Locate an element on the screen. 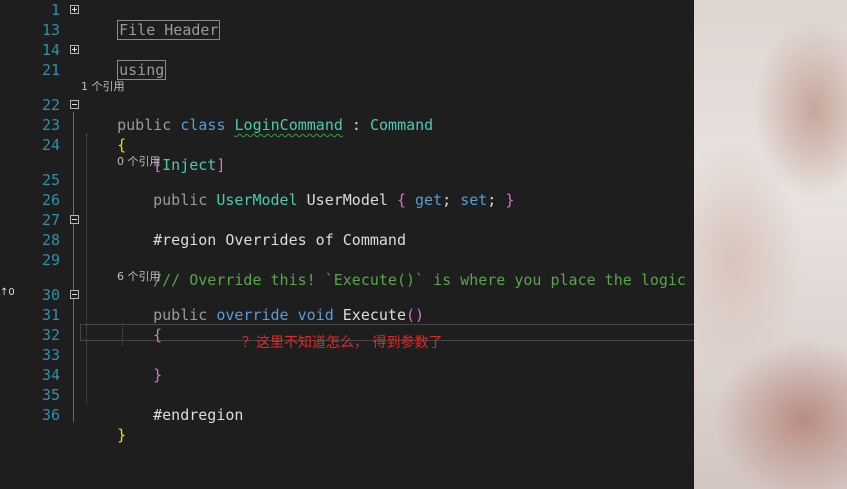 Image resolution: width=847 pixels, height=489 pixels. collapsed-region-file-header: File Header is located at coordinates (169, 30).